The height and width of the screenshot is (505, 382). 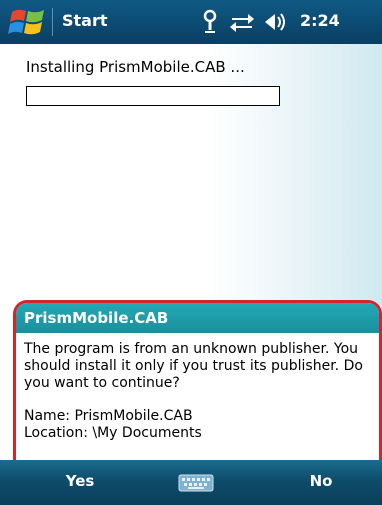 I want to click on progress-bar, so click(x=153, y=96).